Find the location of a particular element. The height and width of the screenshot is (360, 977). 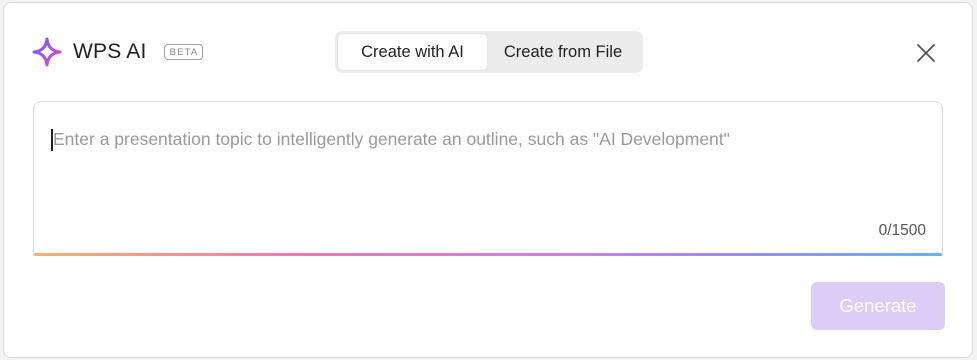

tab-create-from-file: Create from File is located at coordinates (563, 52).